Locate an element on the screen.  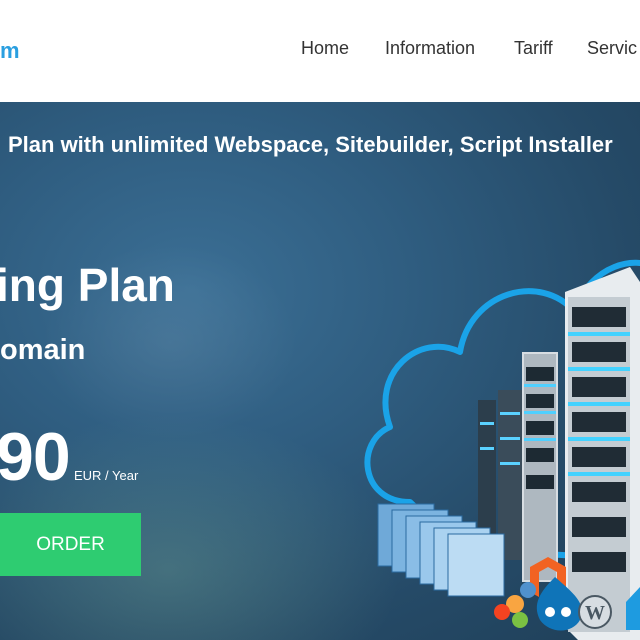
price-value: 90 is located at coordinates (35, 457).